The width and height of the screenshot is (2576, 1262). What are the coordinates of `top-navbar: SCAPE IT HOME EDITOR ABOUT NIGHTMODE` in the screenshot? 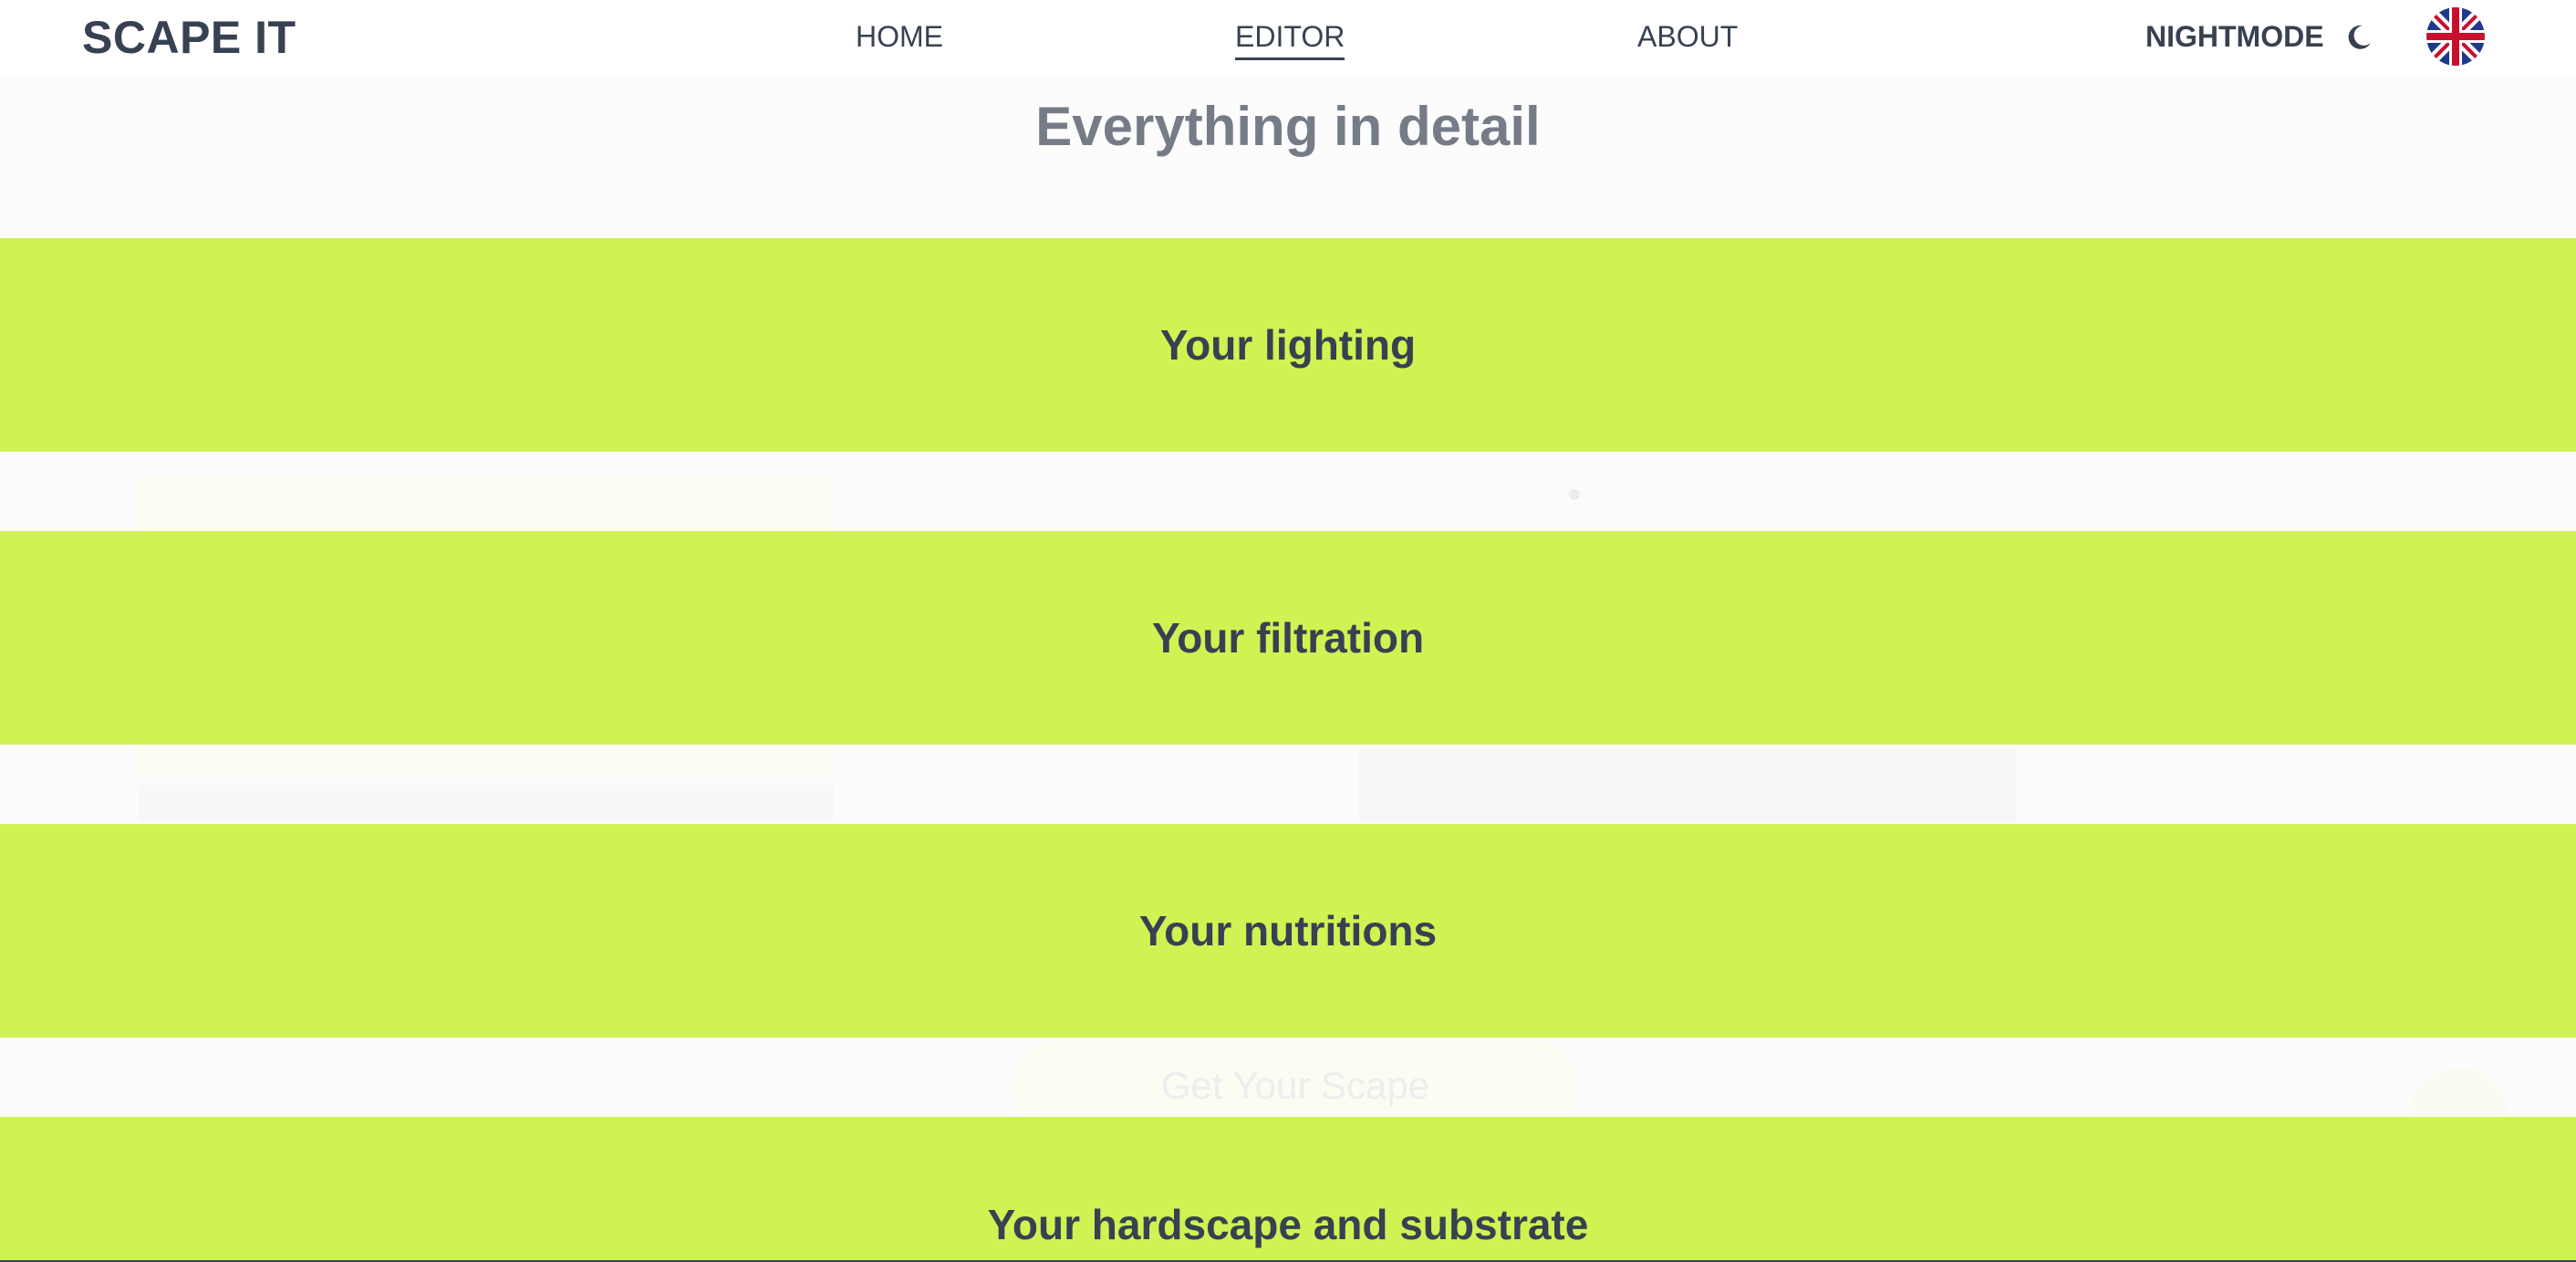 It's located at (1288, 37).